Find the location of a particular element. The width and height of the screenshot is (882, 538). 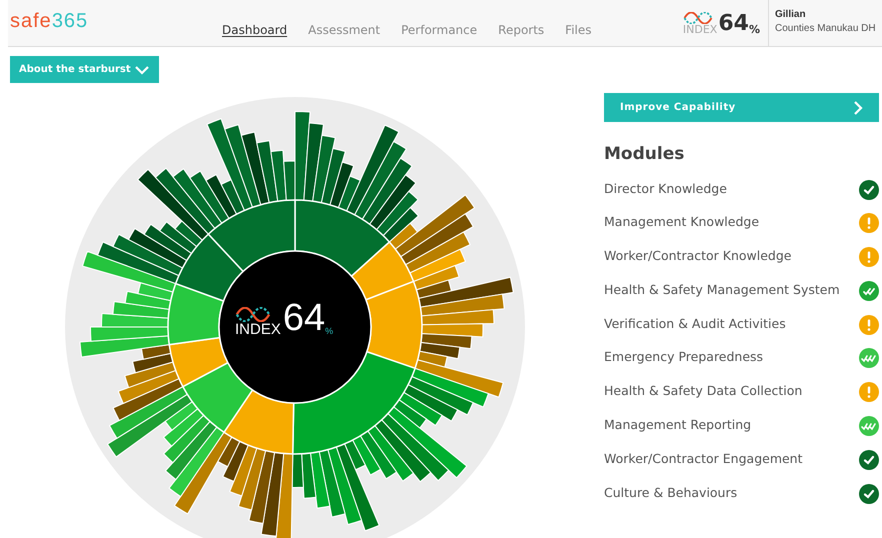

chevron-down-icon is located at coordinates (142, 69).